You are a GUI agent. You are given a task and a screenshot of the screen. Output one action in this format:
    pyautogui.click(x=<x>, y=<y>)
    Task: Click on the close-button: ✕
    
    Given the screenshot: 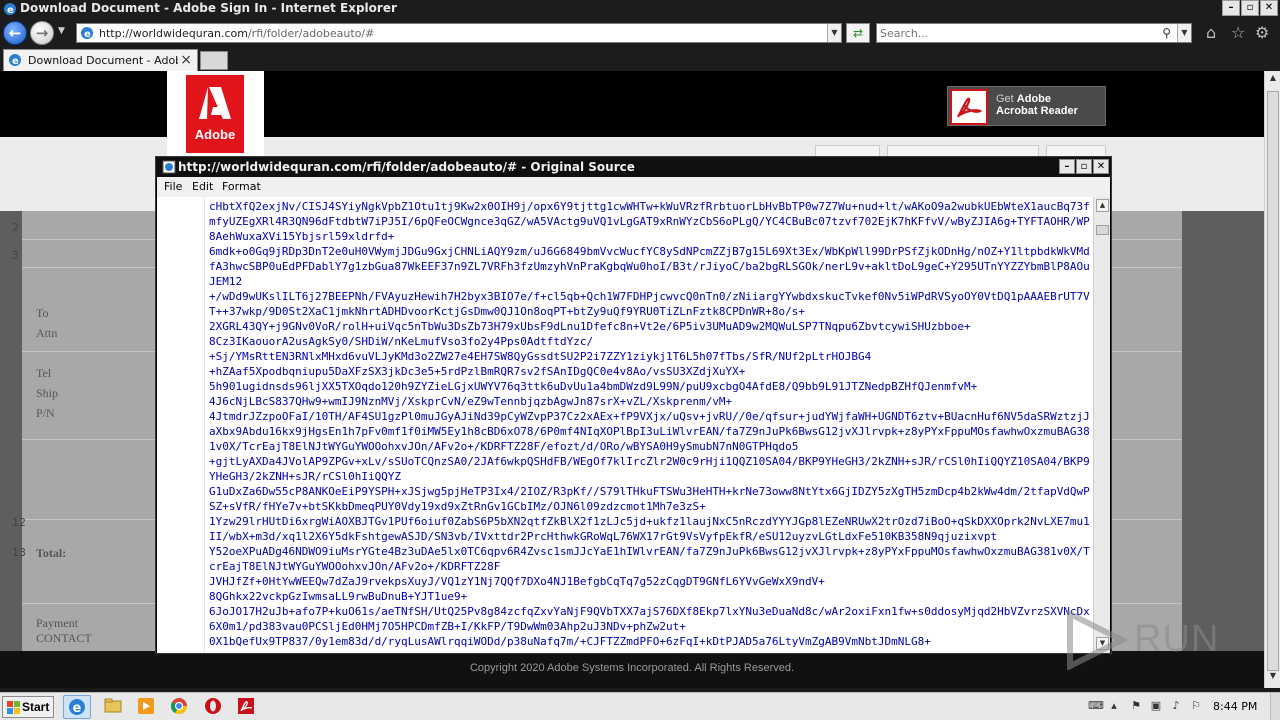 What is the action you would take?
    pyautogui.click(x=1269, y=8)
    